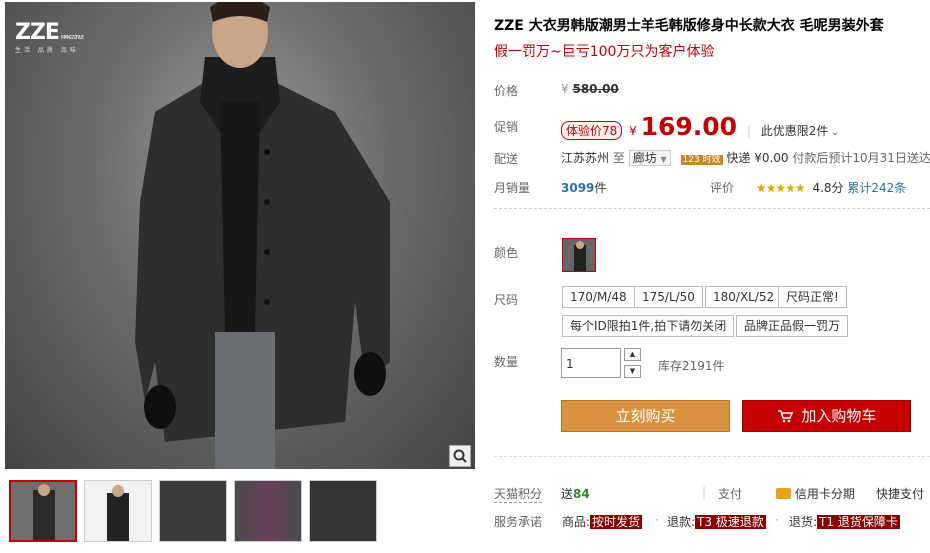 This screenshot has width=930, height=553. I want to click on credit-installment: 信用卡分期, so click(815, 493).